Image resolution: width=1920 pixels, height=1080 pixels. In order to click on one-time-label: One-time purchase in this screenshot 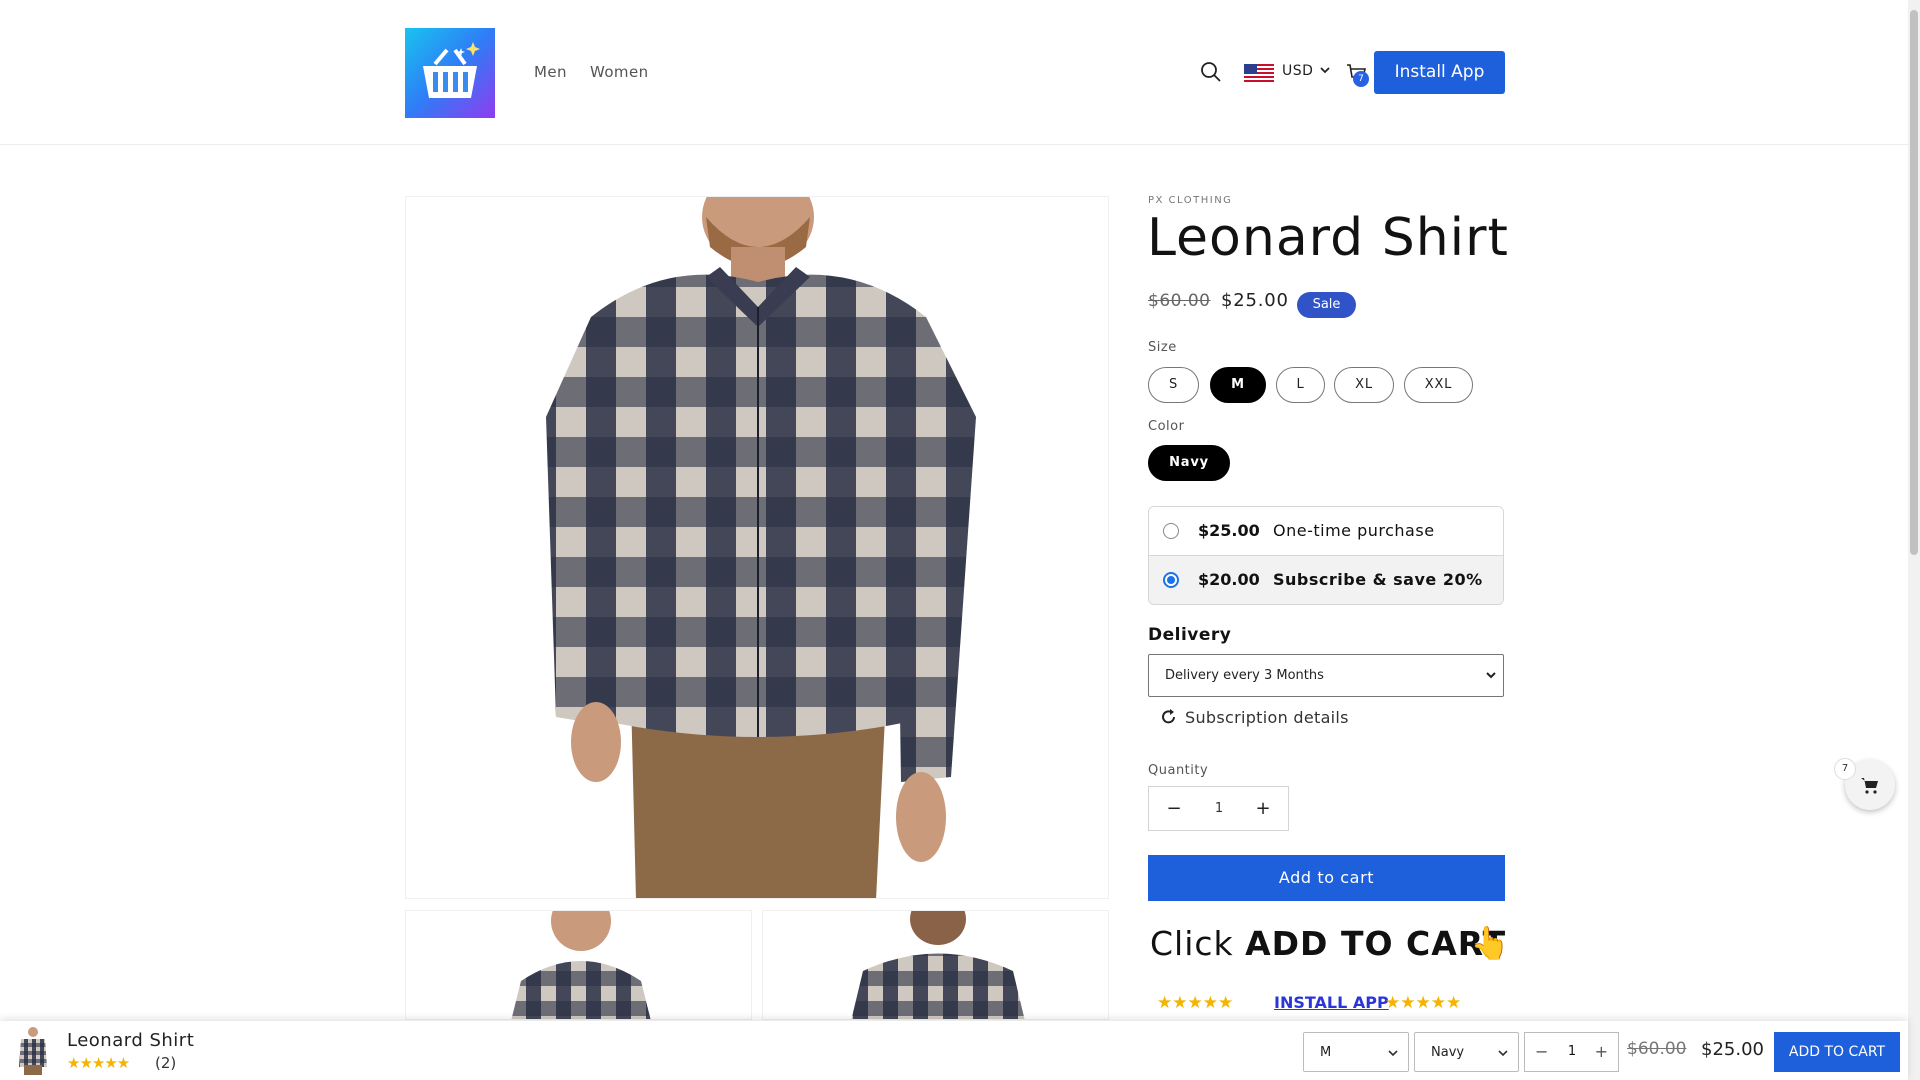, I will do `click(1354, 530)`.